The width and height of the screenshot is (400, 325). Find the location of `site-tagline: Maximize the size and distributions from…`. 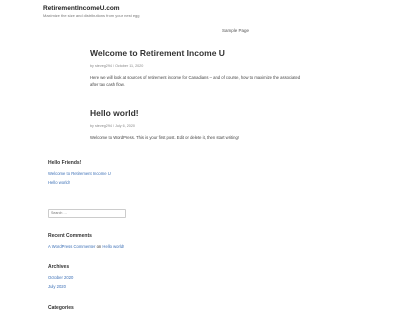

site-tagline: Maximize the size and distributions from… is located at coordinates (91, 15).